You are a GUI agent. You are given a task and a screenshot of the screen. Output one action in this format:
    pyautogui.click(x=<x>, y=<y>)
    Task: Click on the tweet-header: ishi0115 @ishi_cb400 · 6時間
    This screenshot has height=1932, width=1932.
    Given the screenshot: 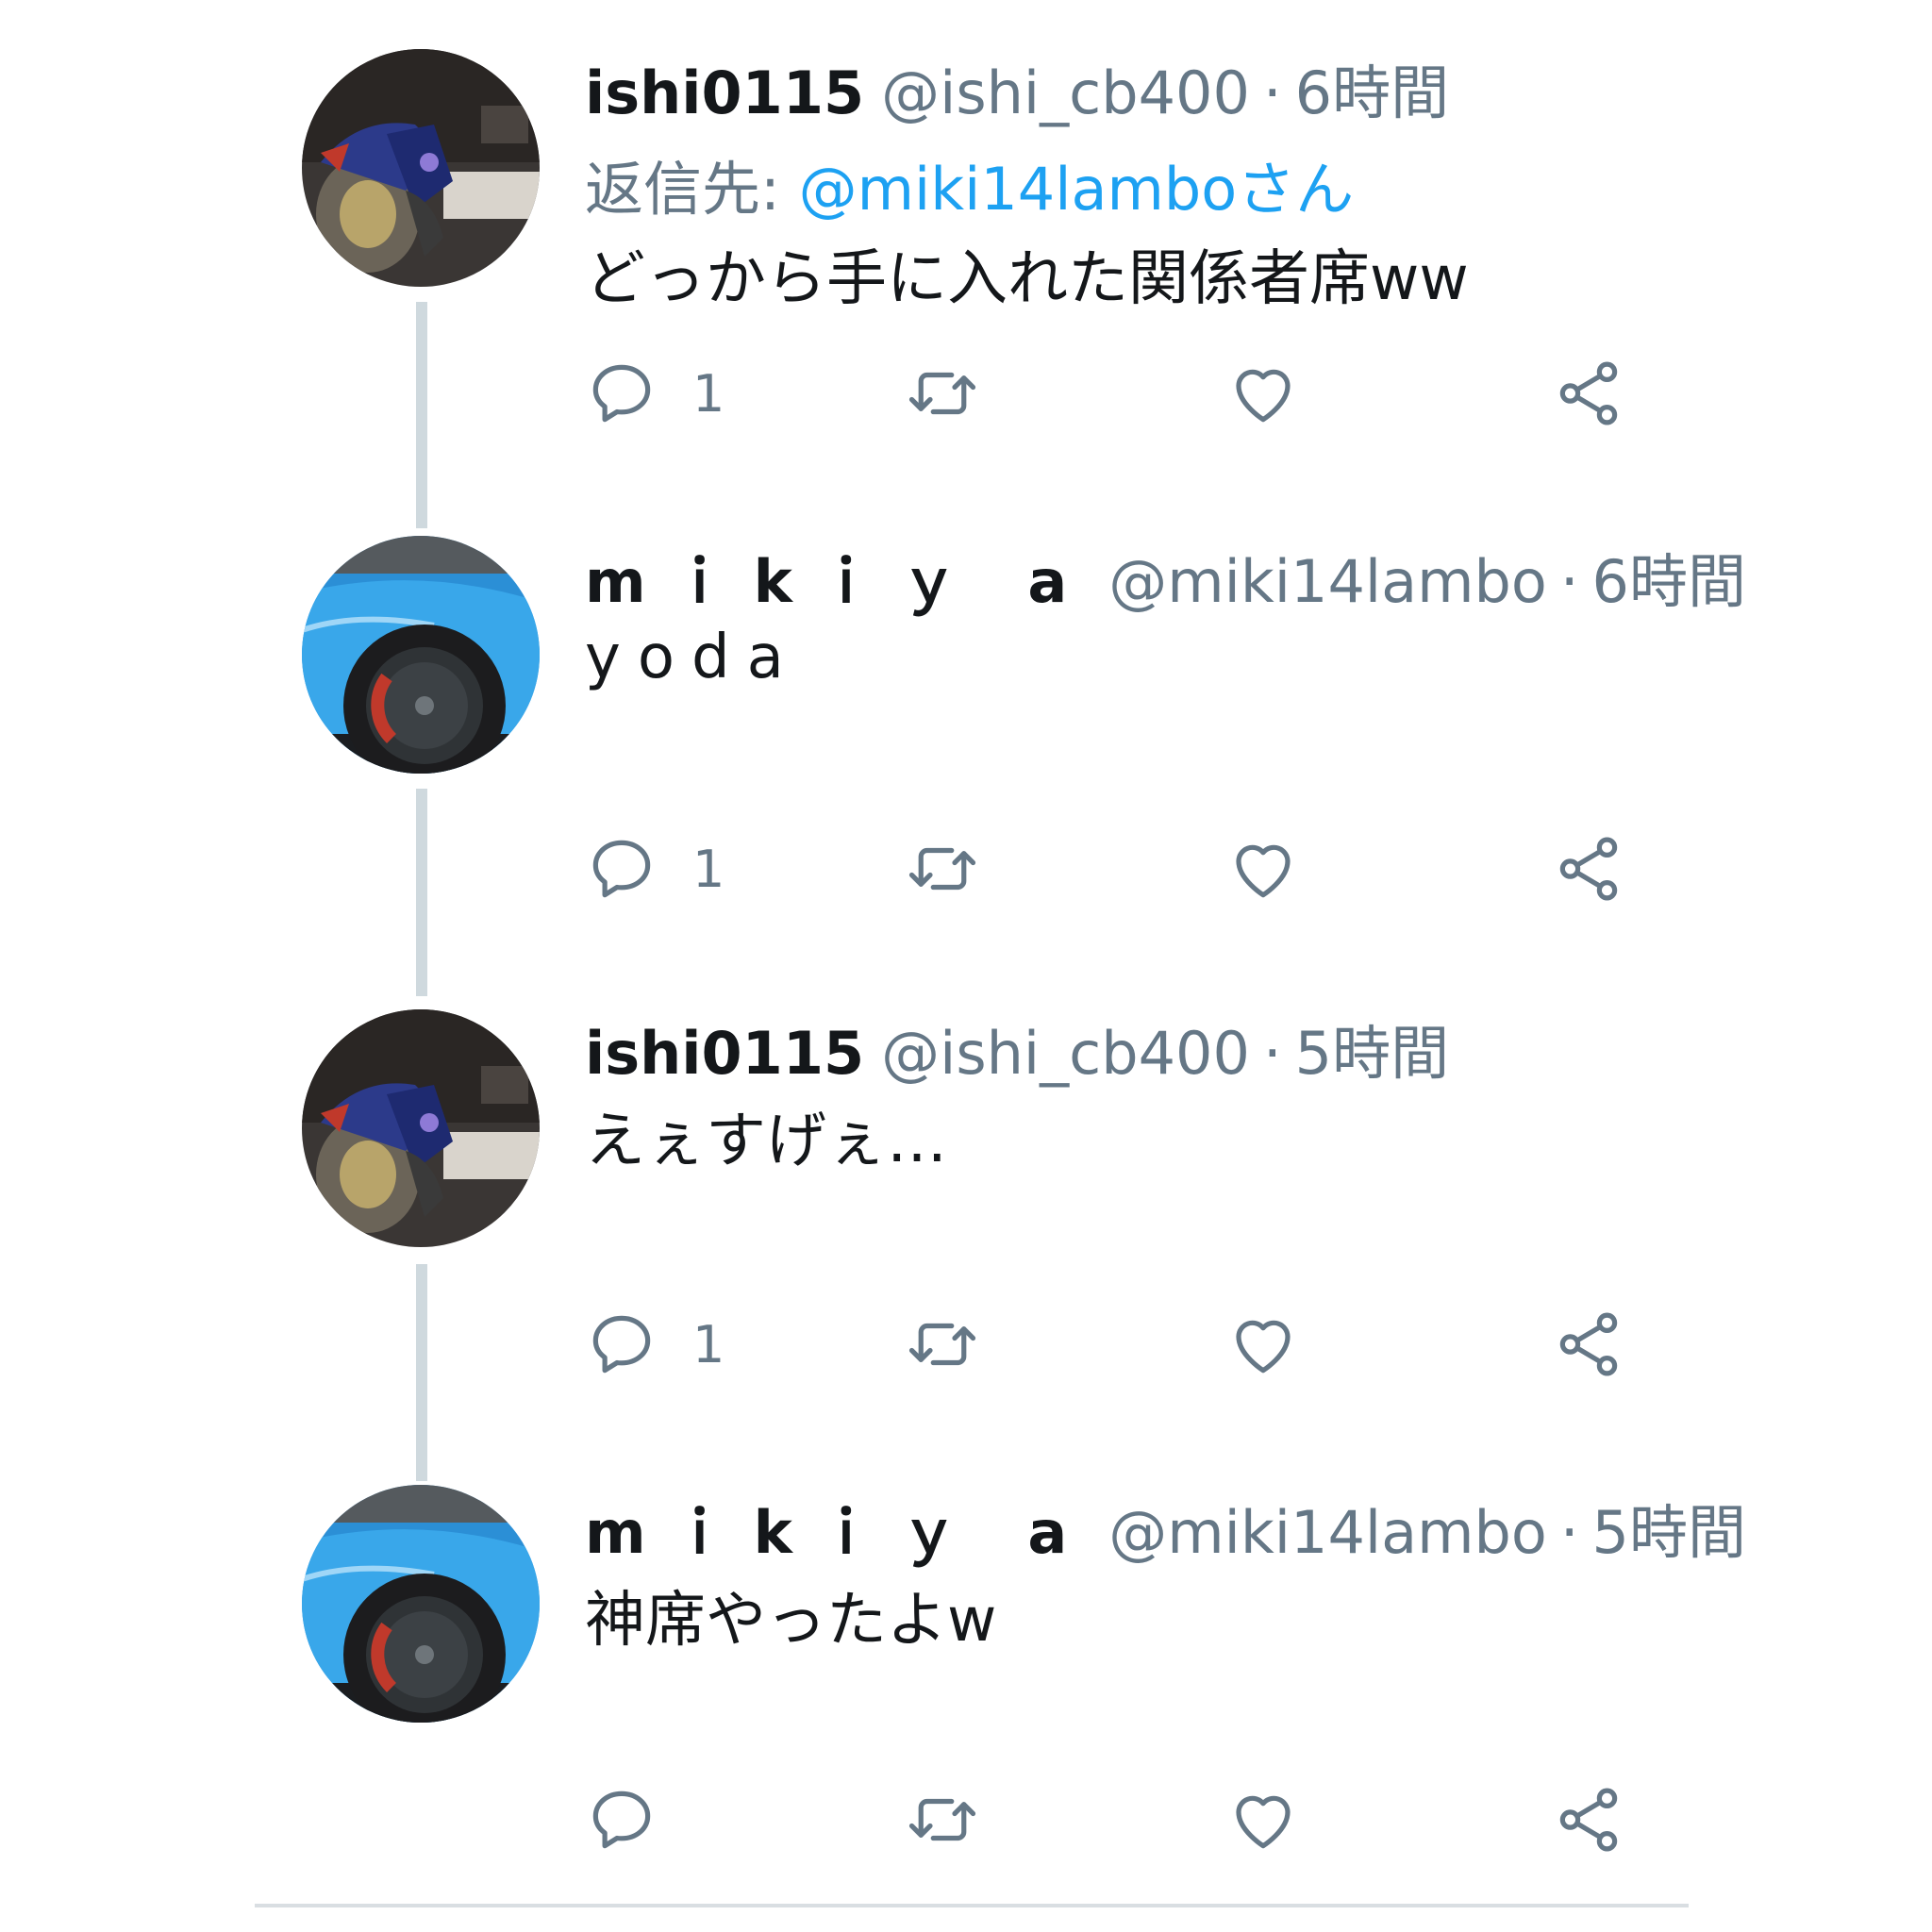 What is the action you would take?
    pyautogui.click(x=1017, y=86)
    